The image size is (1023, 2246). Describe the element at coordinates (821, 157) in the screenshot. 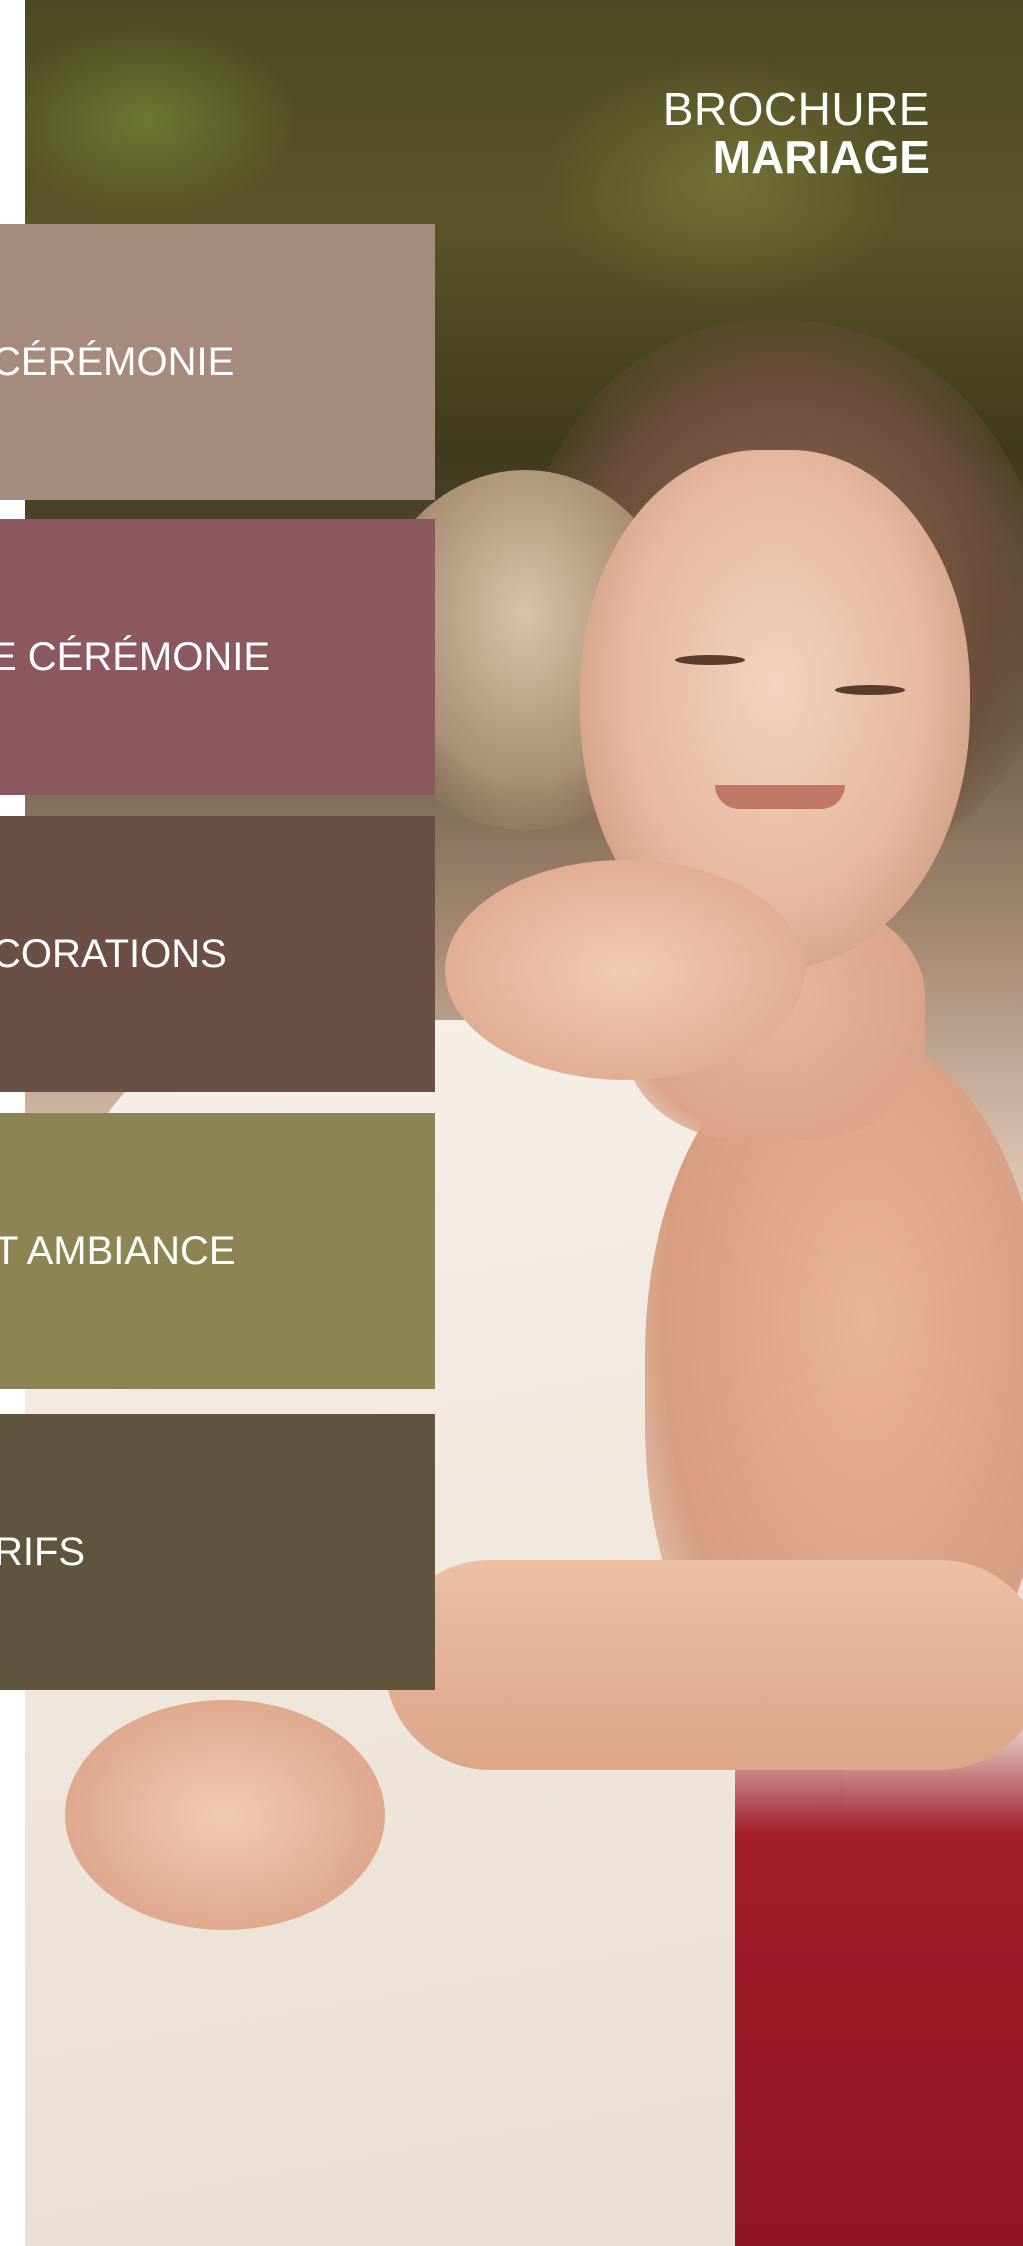

I see `brochure-title-line2: MARIAGE` at that location.